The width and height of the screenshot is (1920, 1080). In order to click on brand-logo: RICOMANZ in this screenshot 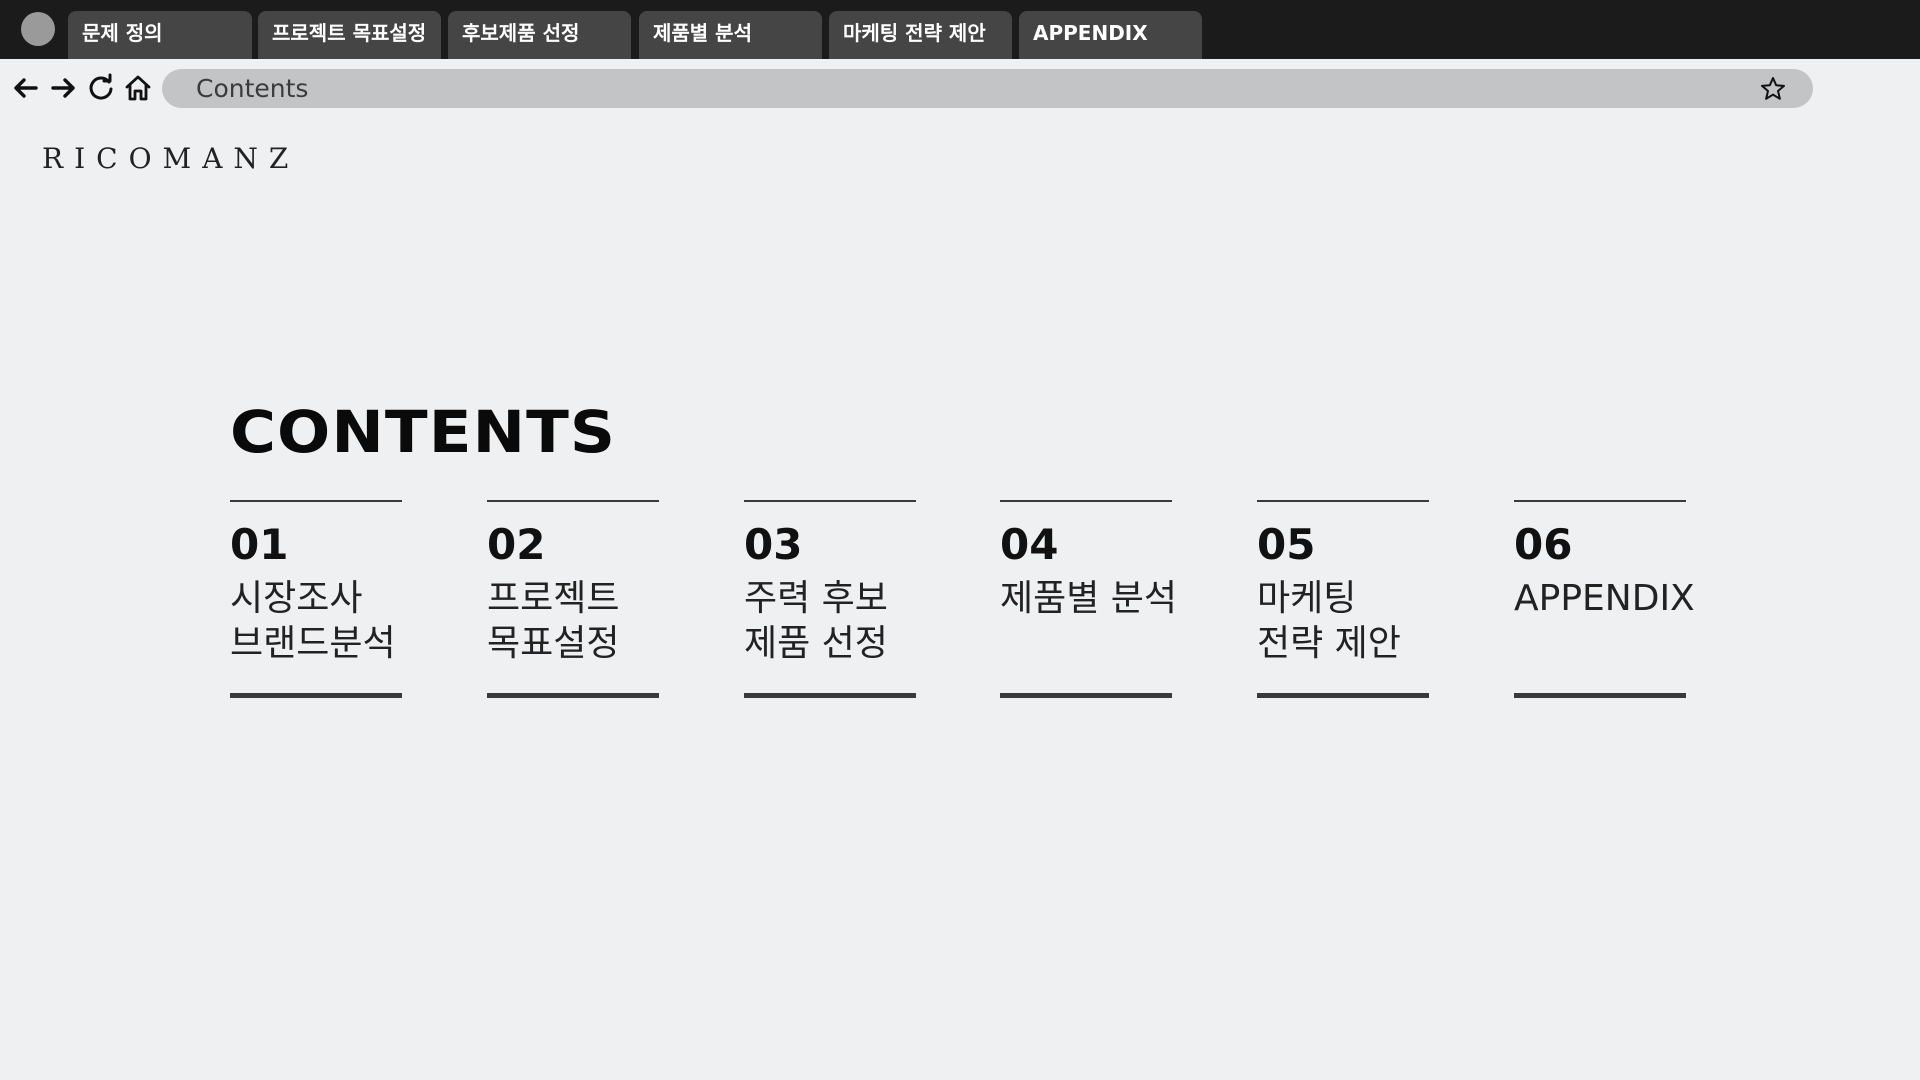, I will do `click(171, 158)`.